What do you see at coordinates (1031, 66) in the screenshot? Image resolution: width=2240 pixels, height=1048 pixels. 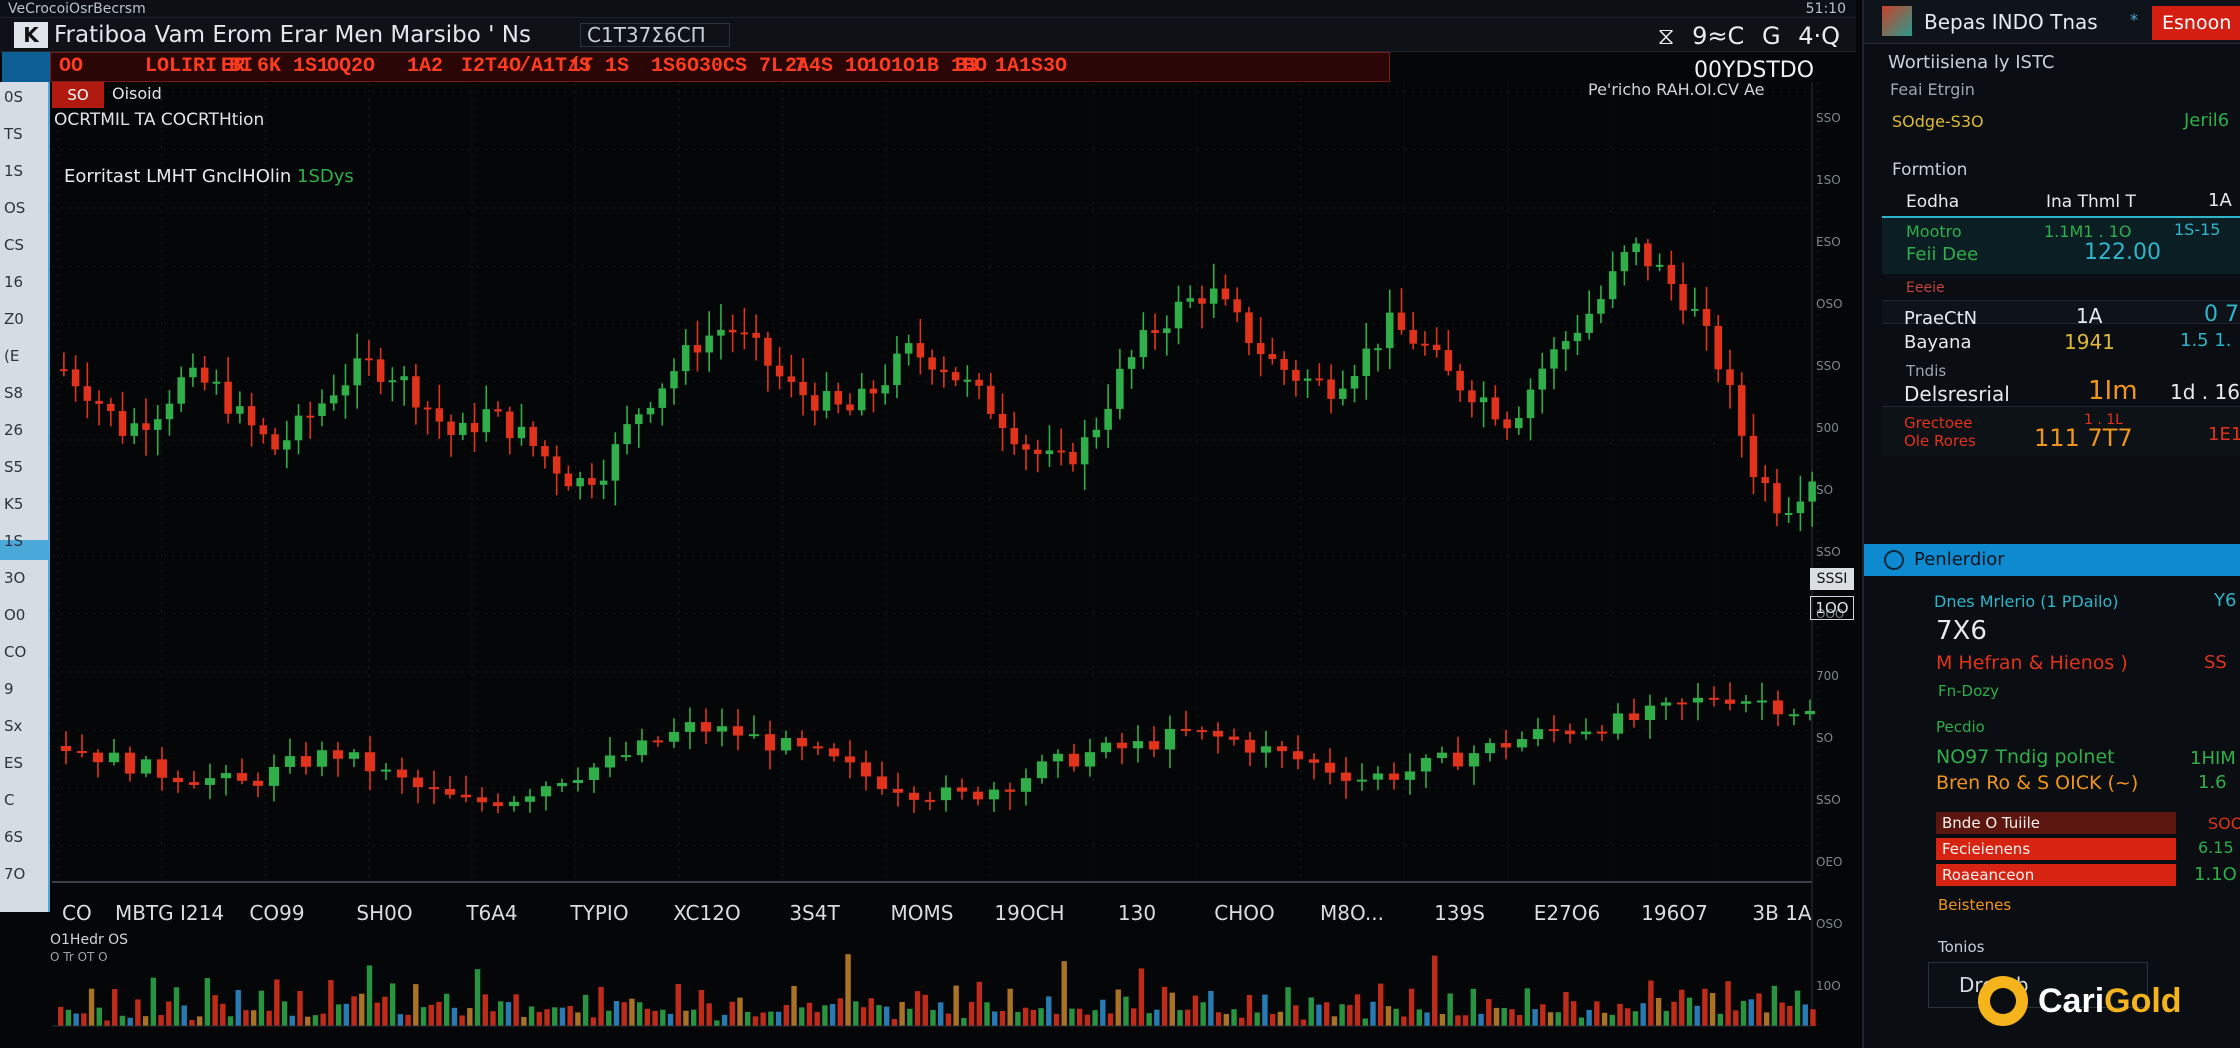 I see `ticker-item: 1A1S3O` at bounding box center [1031, 66].